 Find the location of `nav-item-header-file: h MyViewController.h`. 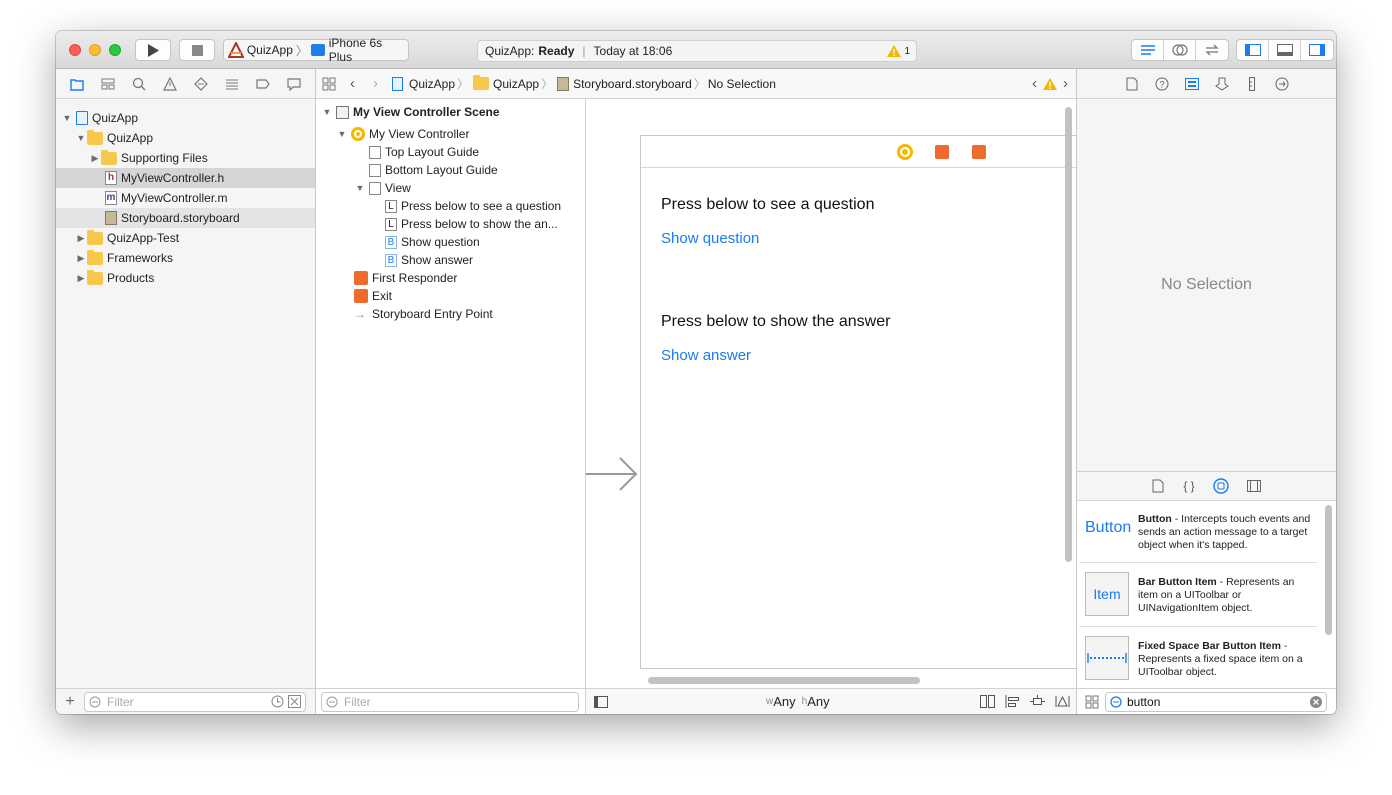

nav-item-header-file: h MyViewController.h is located at coordinates (185, 178).